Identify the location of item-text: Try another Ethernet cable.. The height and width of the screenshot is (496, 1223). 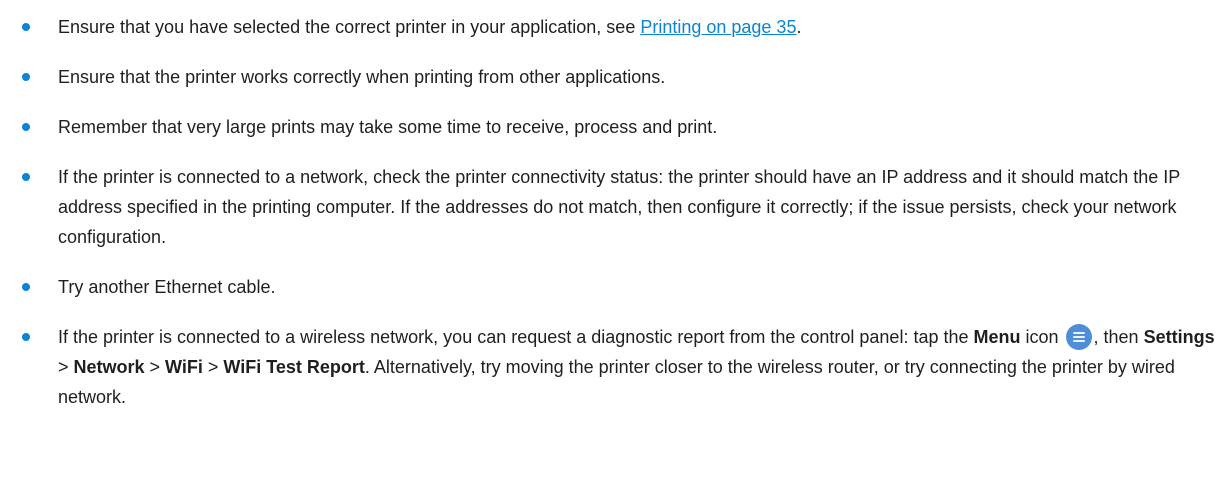
(167, 287).